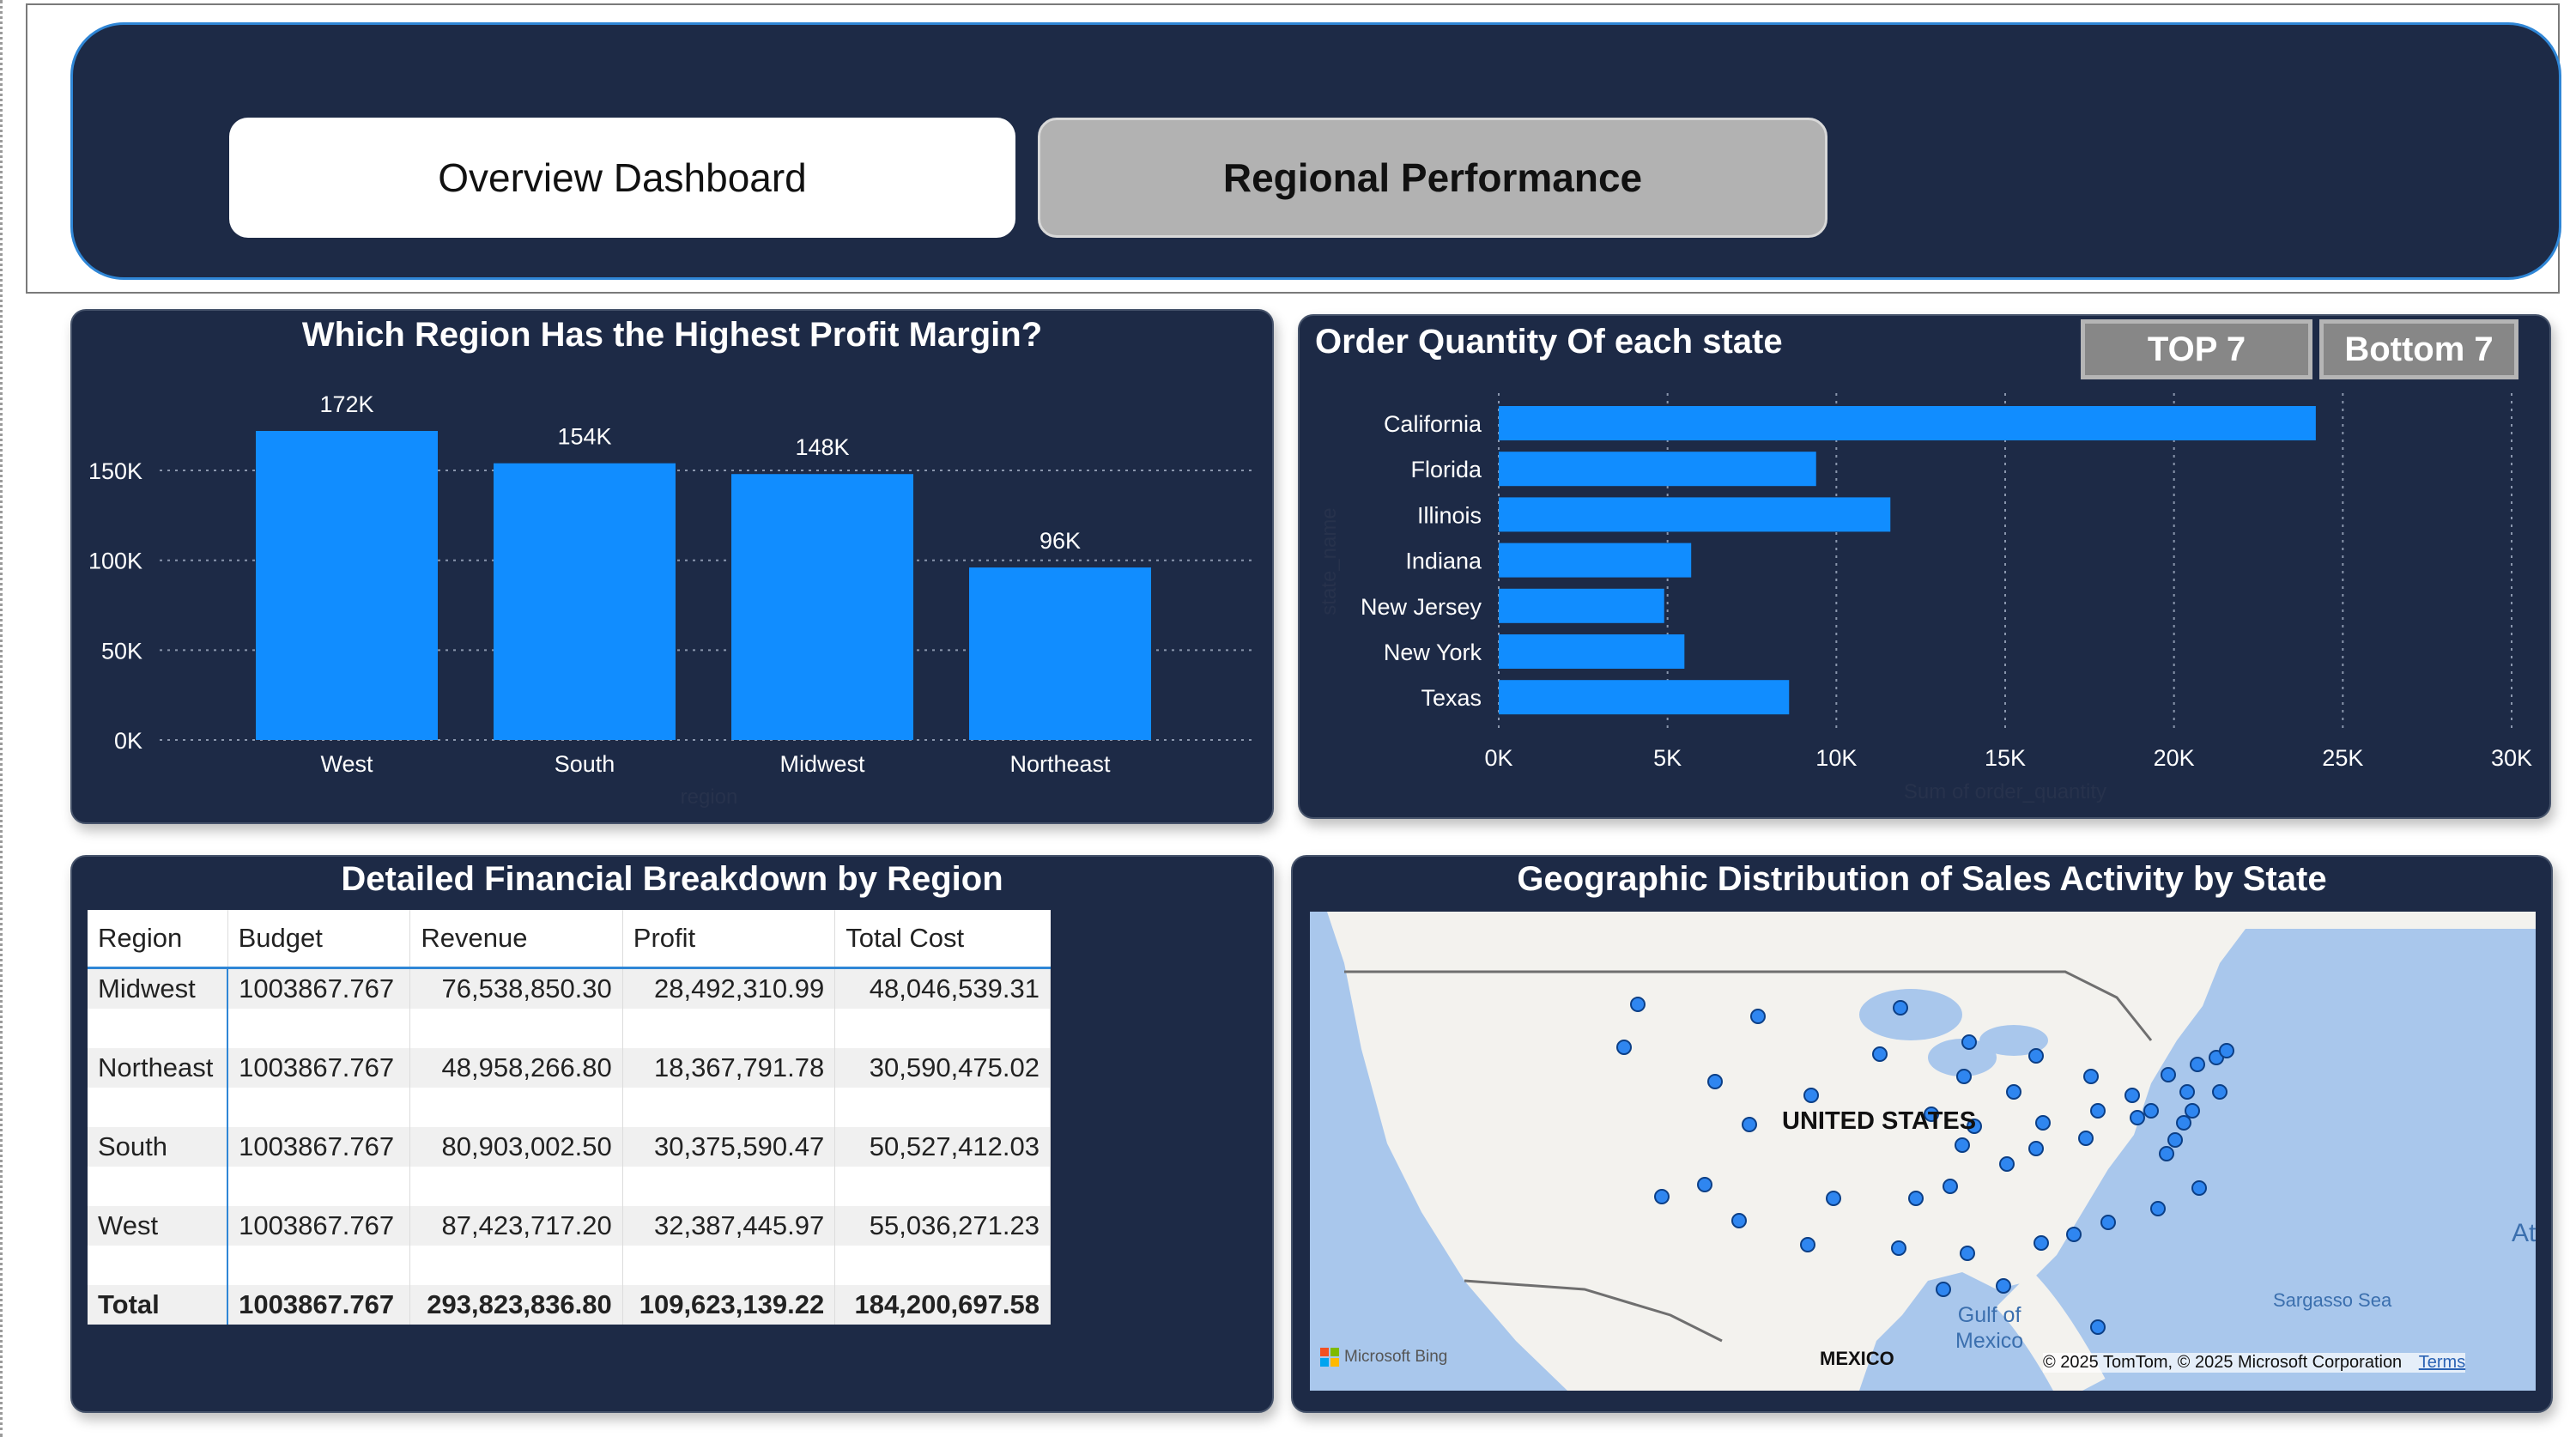  Describe the element at coordinates (2442, 1362) in the screenshot. I see `terms-link: Terms` at that location.